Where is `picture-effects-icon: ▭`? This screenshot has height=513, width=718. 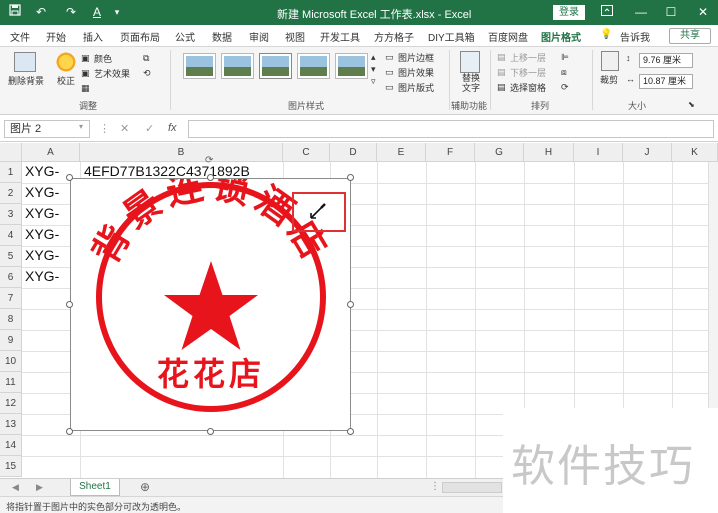
picture-effects-icon: ▭ is located at coordinates (389, 72).